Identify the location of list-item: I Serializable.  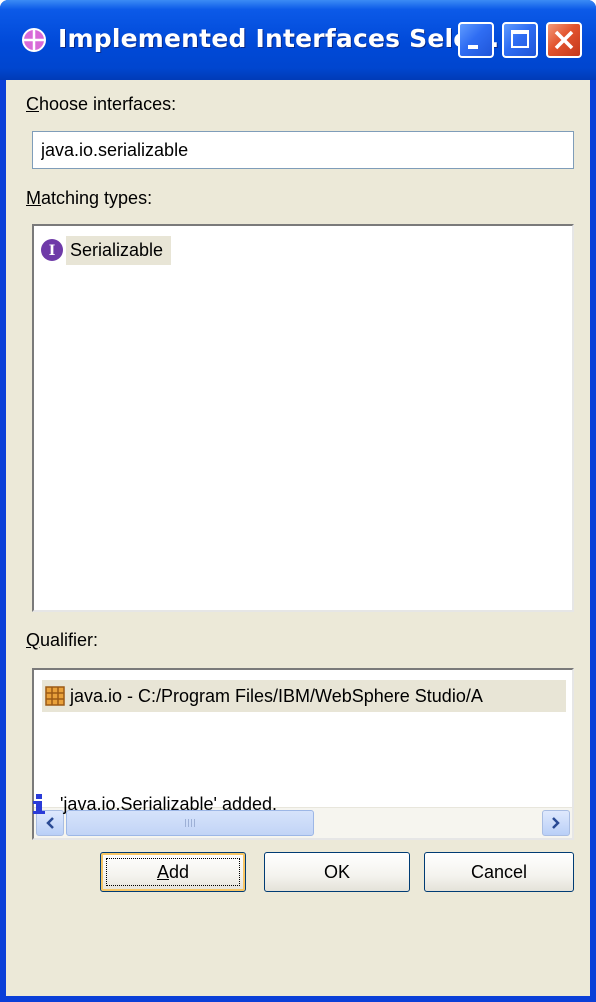
(106, 250).